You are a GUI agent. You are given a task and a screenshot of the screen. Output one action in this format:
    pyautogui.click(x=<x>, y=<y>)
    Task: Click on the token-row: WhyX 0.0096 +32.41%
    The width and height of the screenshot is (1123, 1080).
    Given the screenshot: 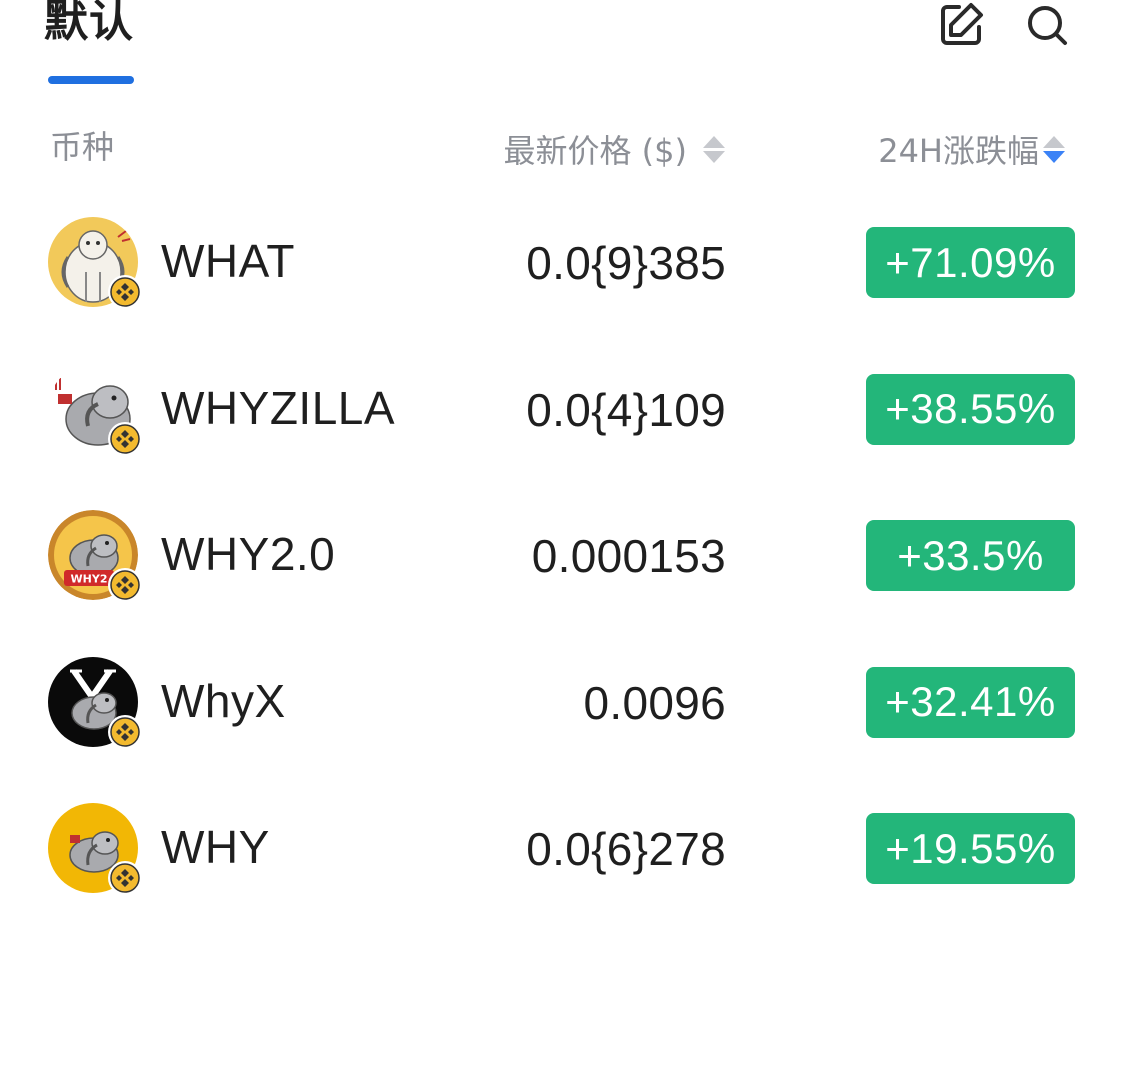 What is the action you would take?
    pyautogui.click(x=561, y=705)
    